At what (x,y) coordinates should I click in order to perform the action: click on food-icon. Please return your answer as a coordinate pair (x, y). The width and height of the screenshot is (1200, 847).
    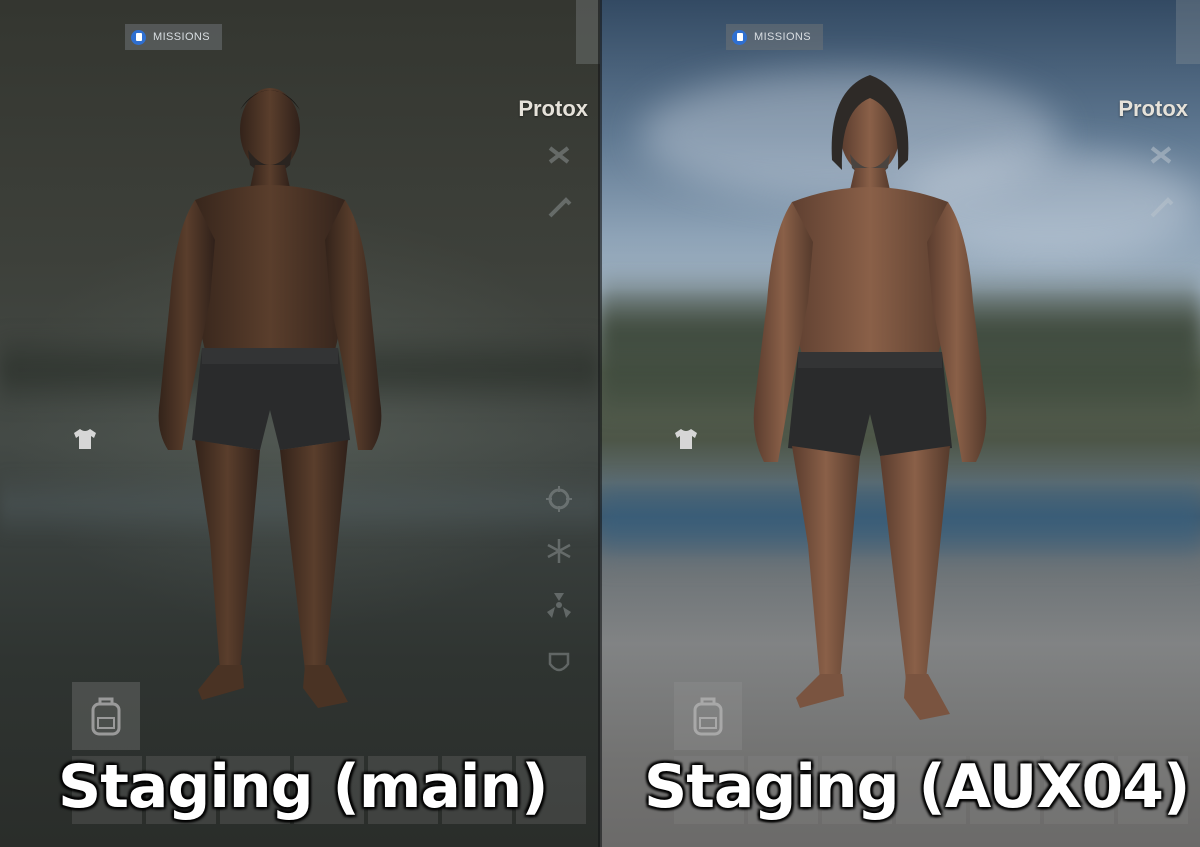
    Looking at the image, I should click on (559, 499).